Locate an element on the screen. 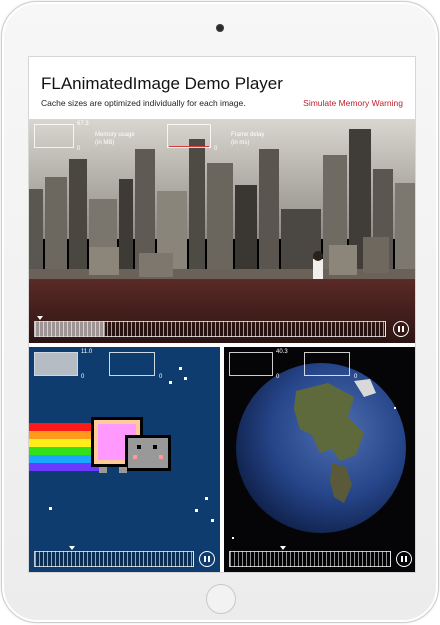  memory-usage-label-line1: Memory usage is located at coordinates (115, 135).